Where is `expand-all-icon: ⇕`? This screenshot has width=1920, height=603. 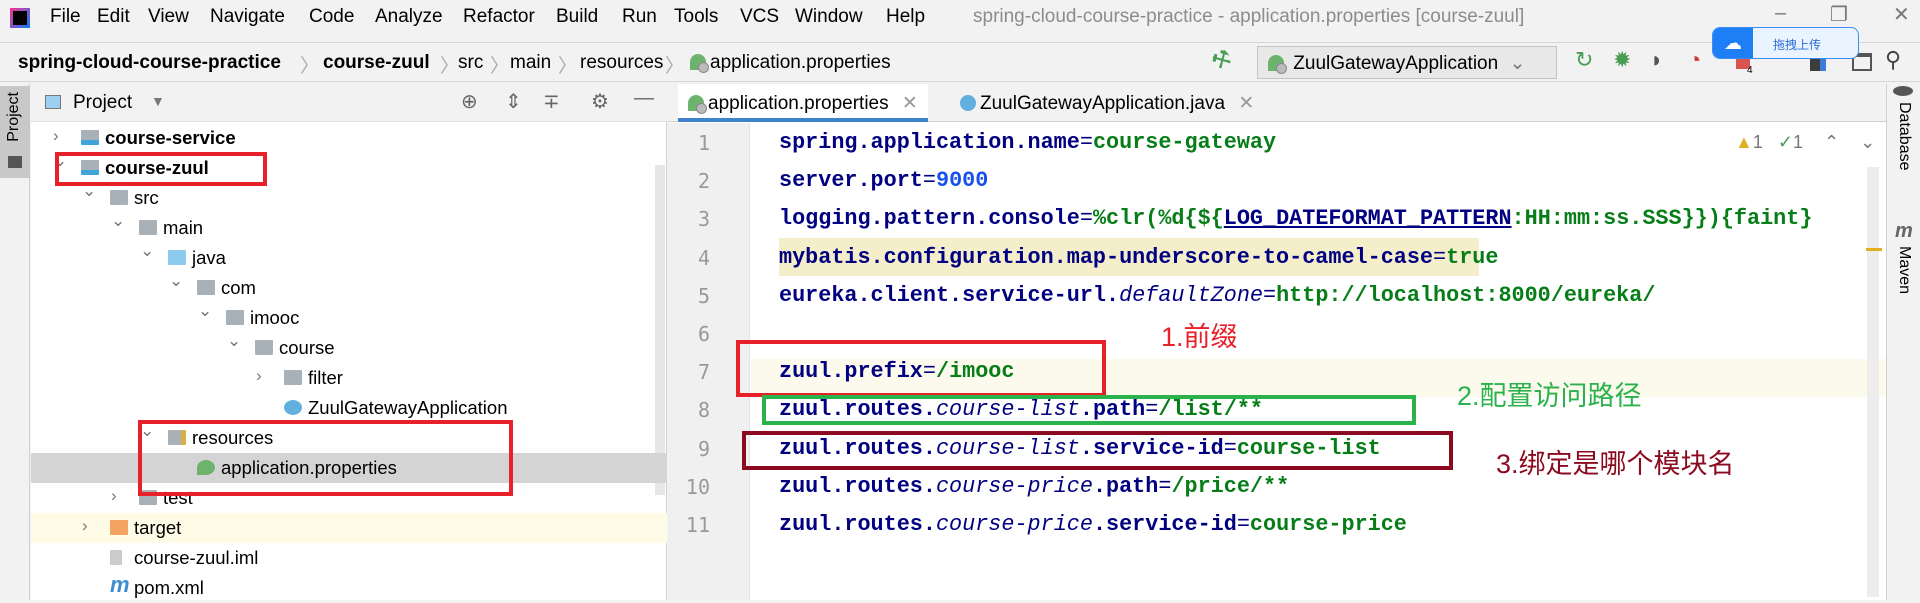
expand-all-icon: ⇕ is located at coordinates (513, 101).